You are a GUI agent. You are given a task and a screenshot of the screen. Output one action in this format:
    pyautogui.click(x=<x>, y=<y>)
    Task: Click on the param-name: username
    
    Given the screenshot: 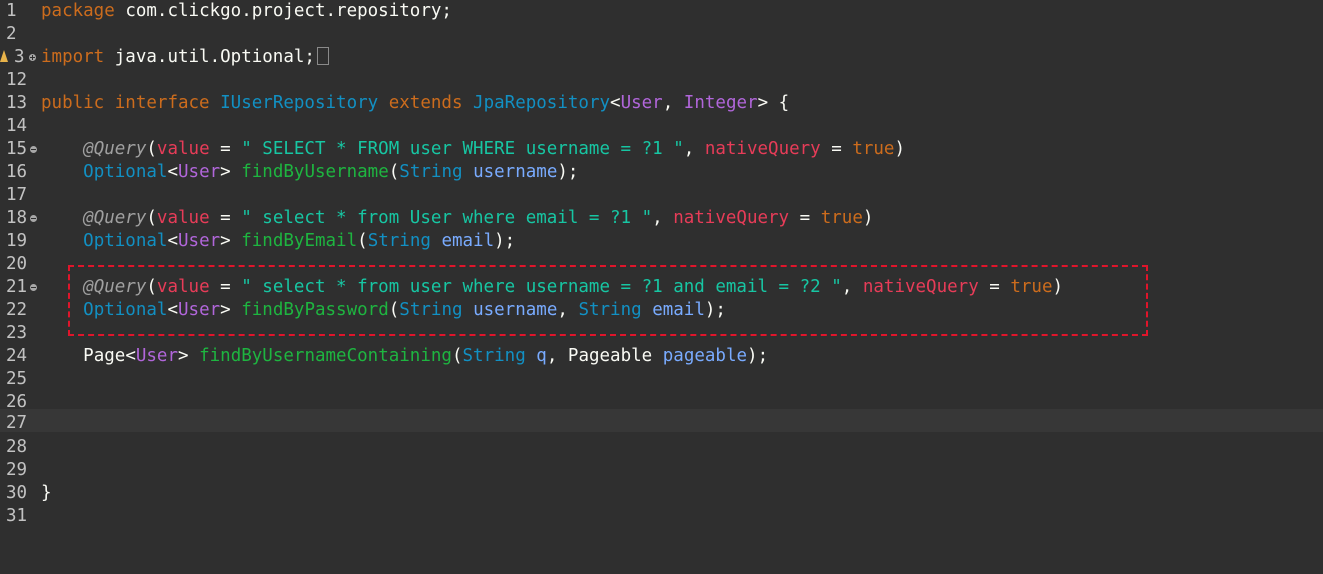 What is the action you would take?
    pyautogui.click(x=515, y=172)
    